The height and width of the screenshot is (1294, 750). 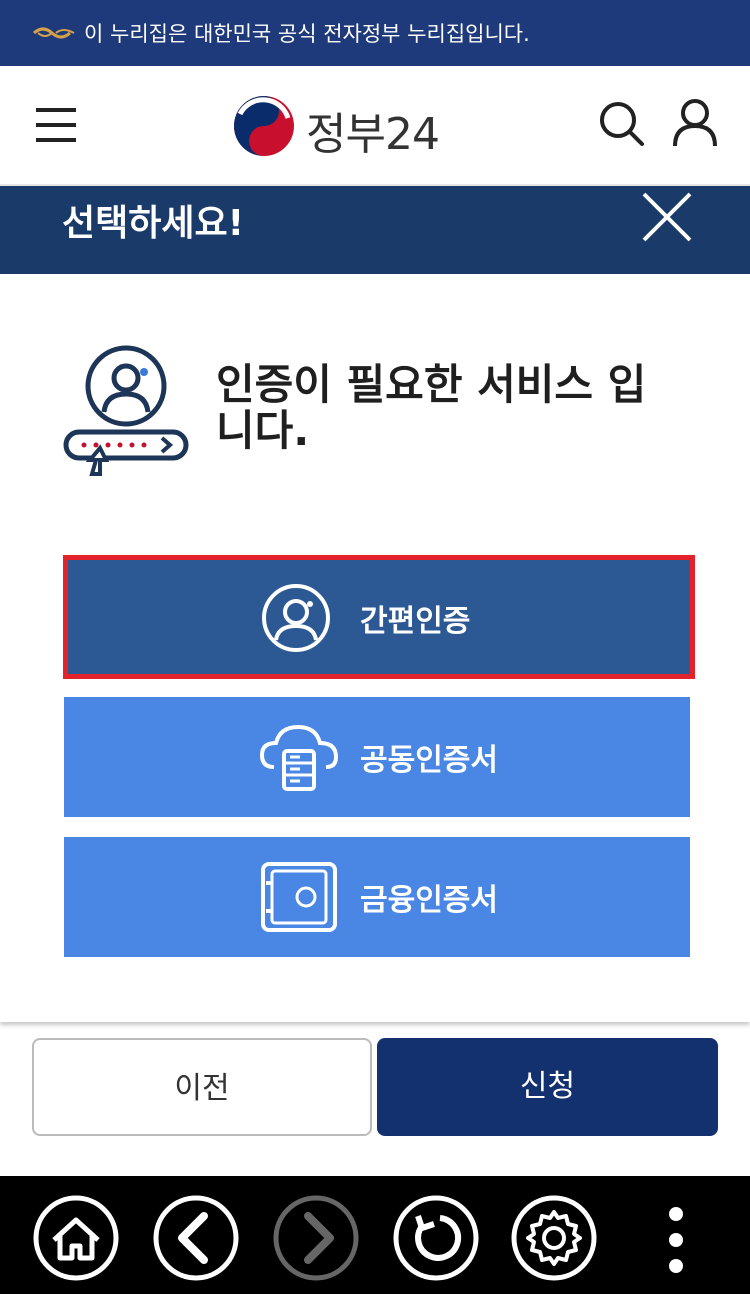 I want to click on modal-title: 선택하세요!, so click(x=153, y=223).